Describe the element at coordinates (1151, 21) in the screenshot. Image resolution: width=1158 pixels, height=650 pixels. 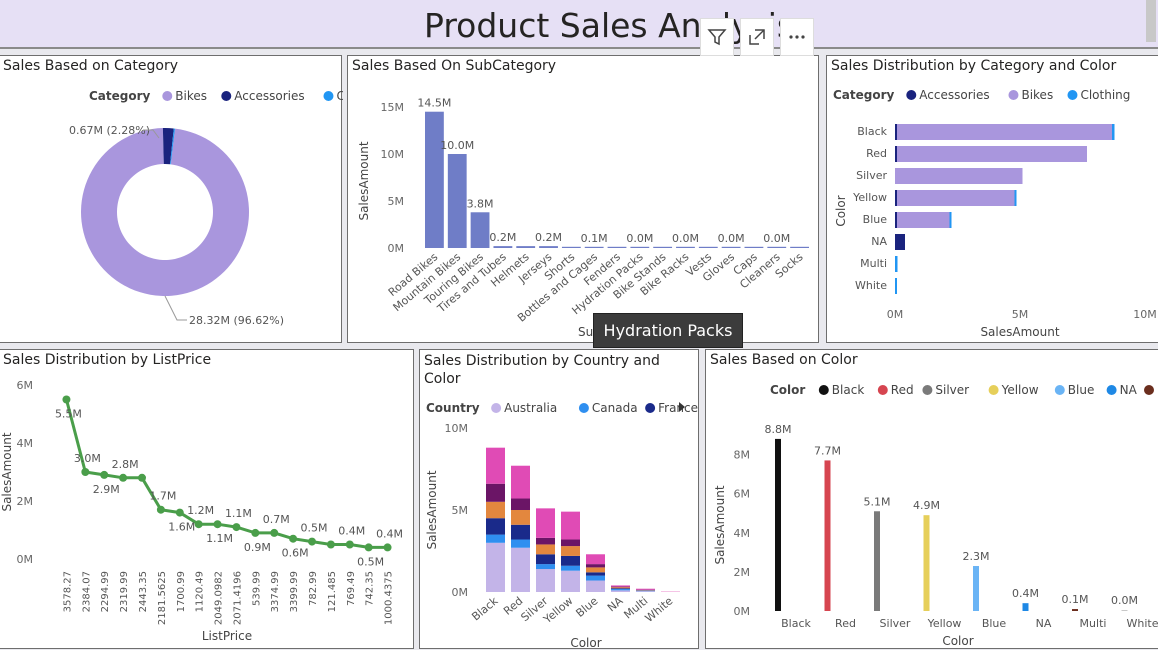
I see `scrollbar-thumb` at that location.